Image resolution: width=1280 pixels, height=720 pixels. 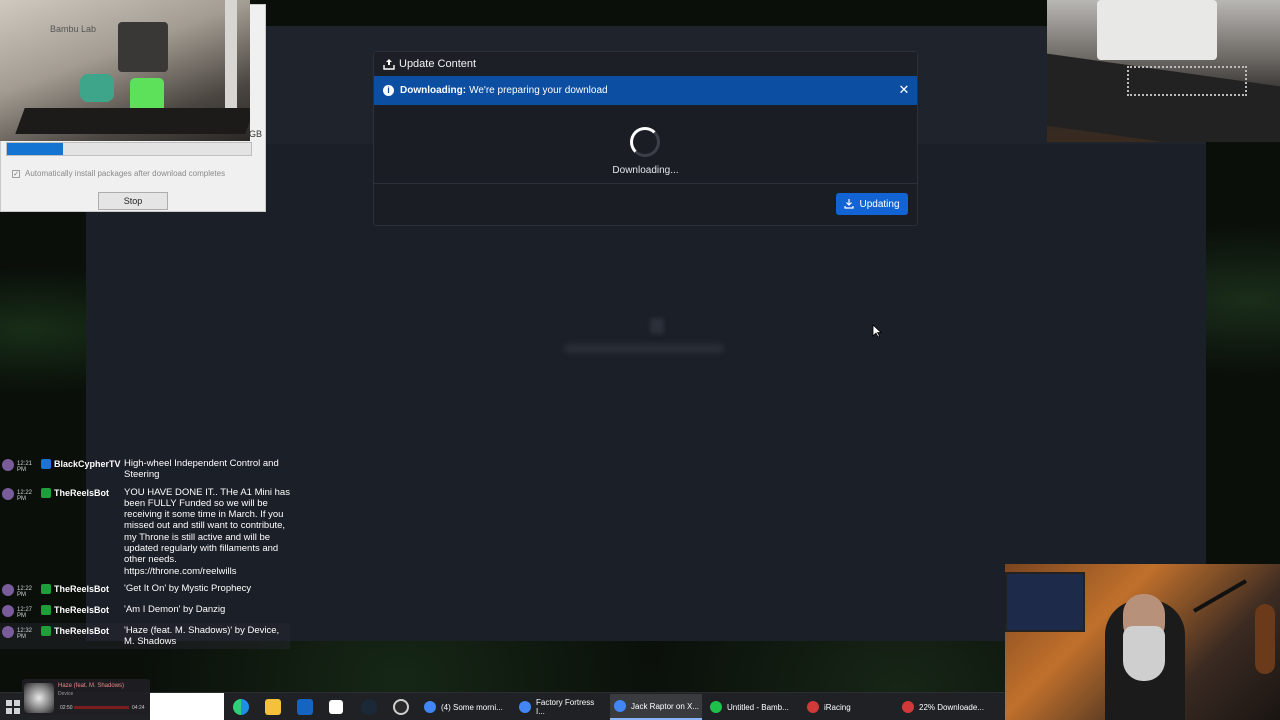 What do you see at coordinates (1220, 596) in the screenshot?
I see `microphone-arm` at bounding box center [1220, 596].